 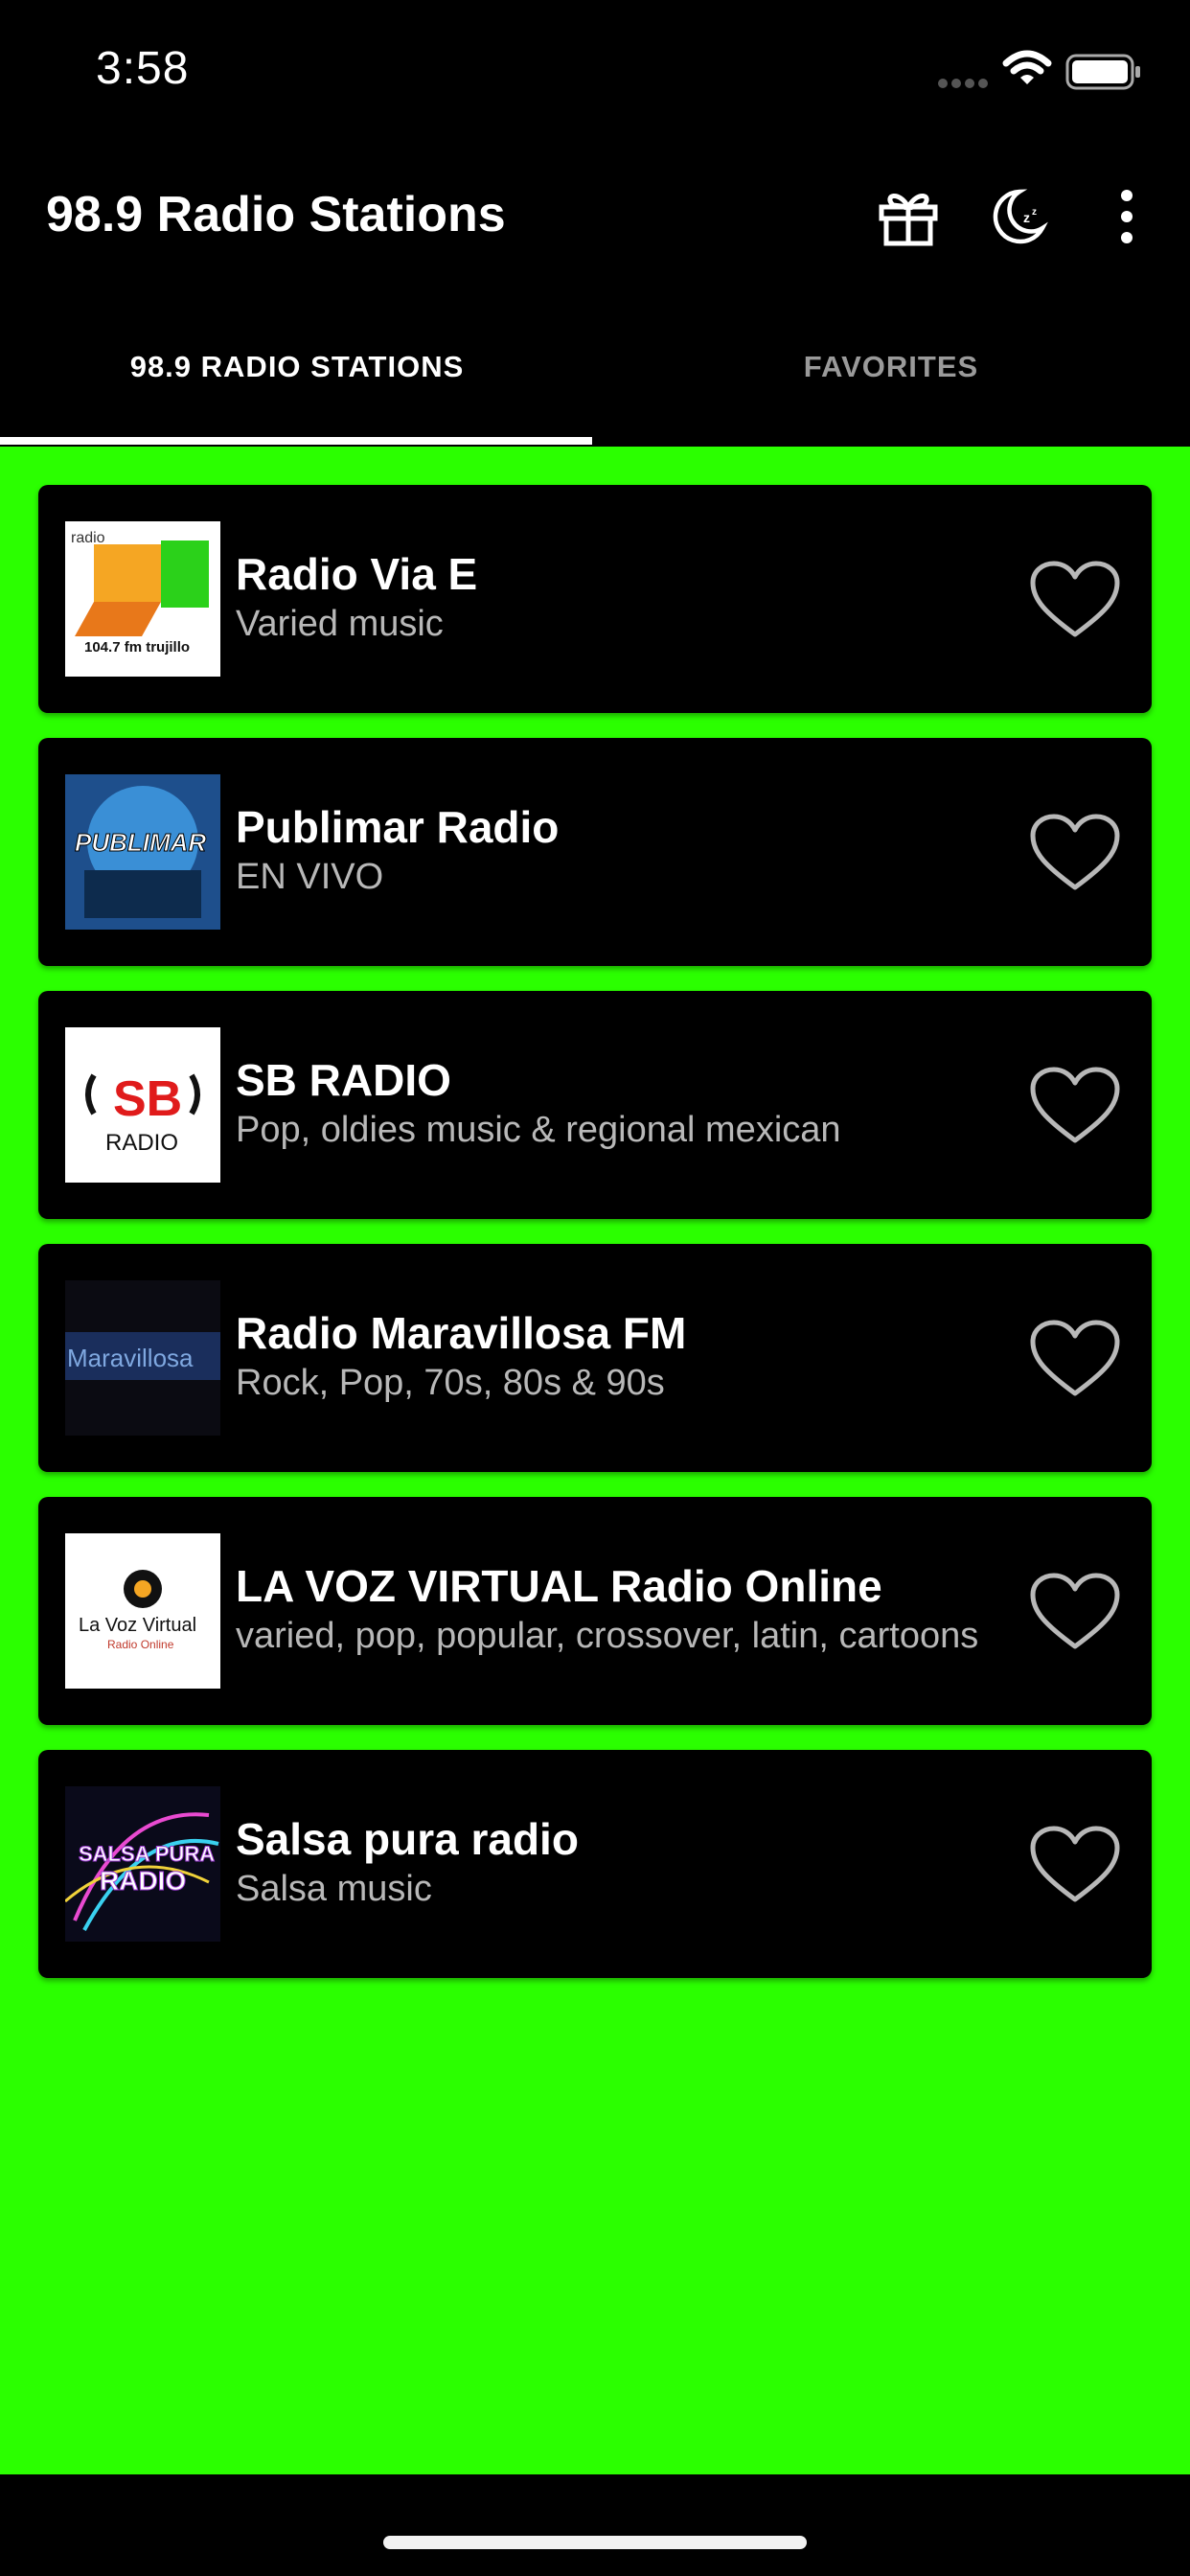 I want to click on svg-text: PUBLIMAR, so click(x=140, y=842).